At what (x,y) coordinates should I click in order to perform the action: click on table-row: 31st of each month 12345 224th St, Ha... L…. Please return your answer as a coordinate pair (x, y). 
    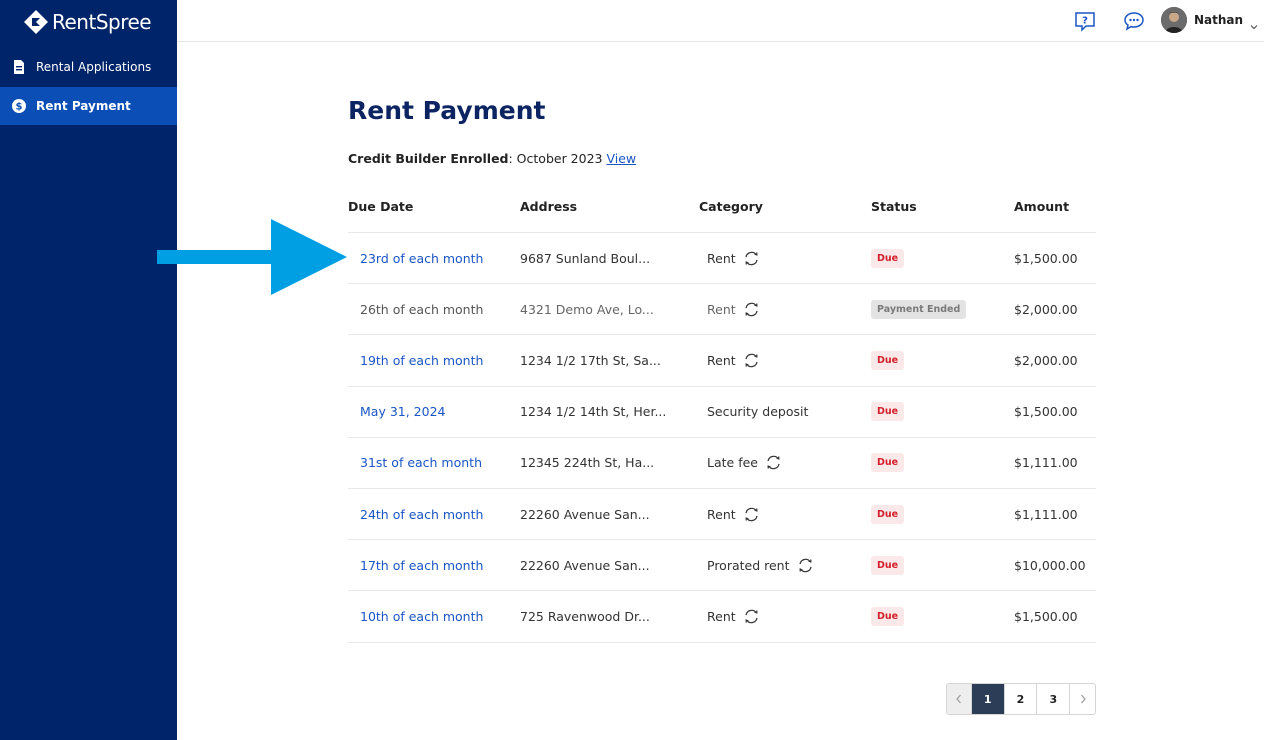
    Looking at the image, I should click on (722, 463).